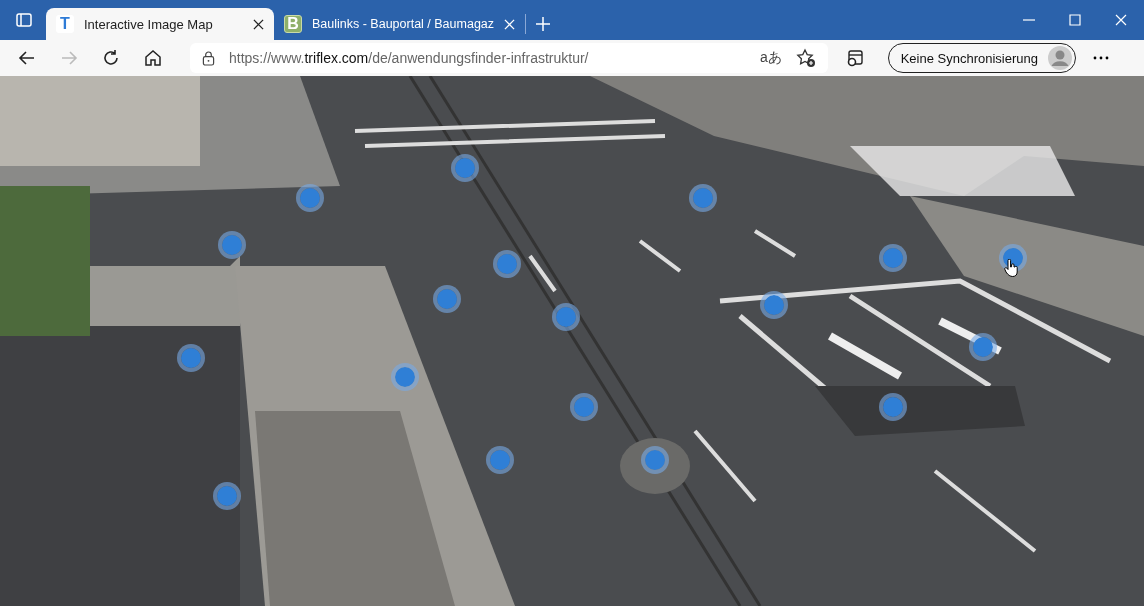 This screenshot has width=1144, height=606. I want to click on address-bar: https://www.triflex.com/de/anwendungsfinder-infrastruktur/ aあ, so click(509, 58).